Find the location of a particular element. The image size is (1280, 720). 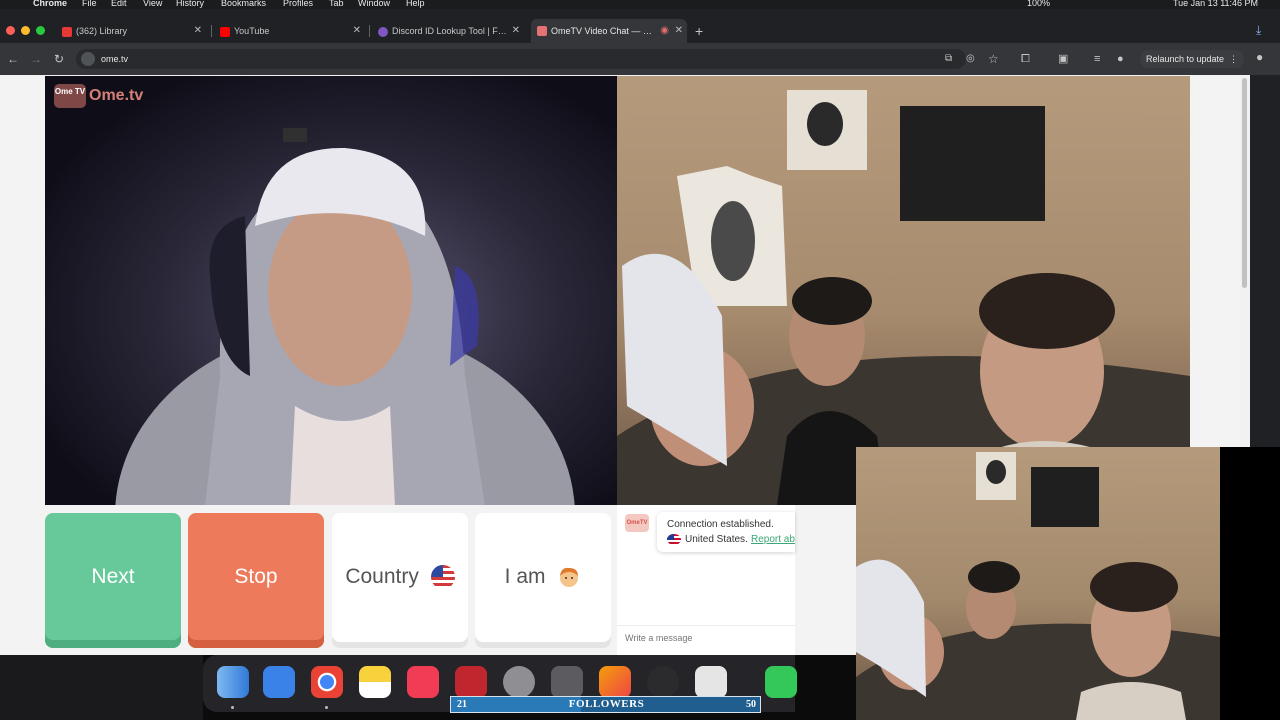

country-button-label: Country is located at coordinates (382, 576).